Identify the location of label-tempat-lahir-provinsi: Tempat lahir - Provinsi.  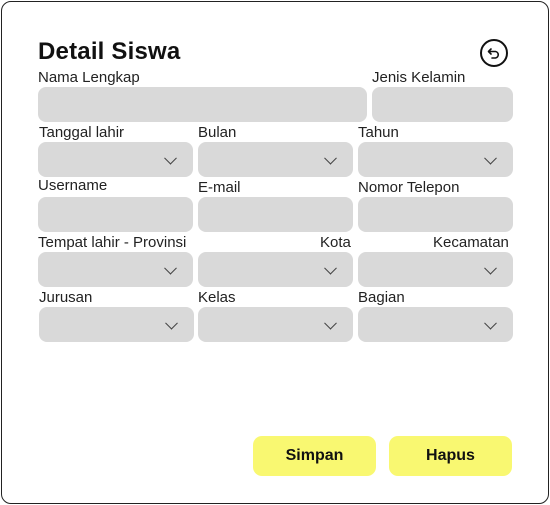
(112, 242).